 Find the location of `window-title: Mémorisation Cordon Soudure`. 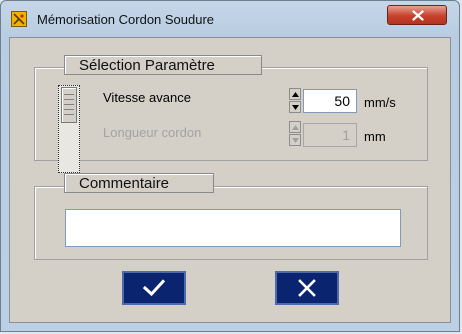

window-title: Mémorisation Cordon Soudure is located at coordinates (126, 19).